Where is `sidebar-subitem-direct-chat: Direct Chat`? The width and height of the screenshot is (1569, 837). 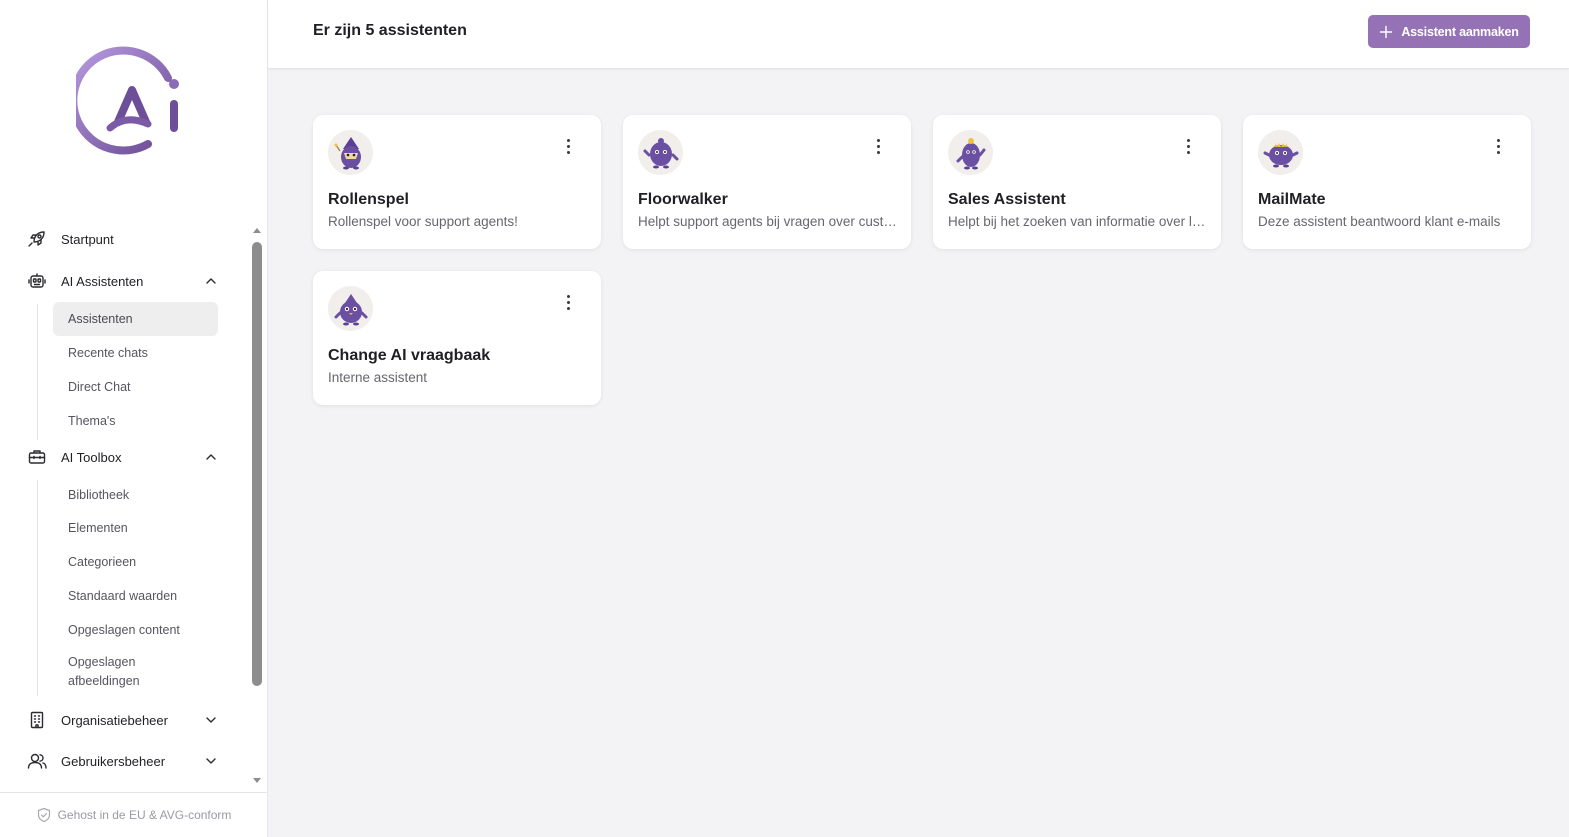 sidebar-subitem-direct-chat: Direct Chat is located at coordinates (135, 387).